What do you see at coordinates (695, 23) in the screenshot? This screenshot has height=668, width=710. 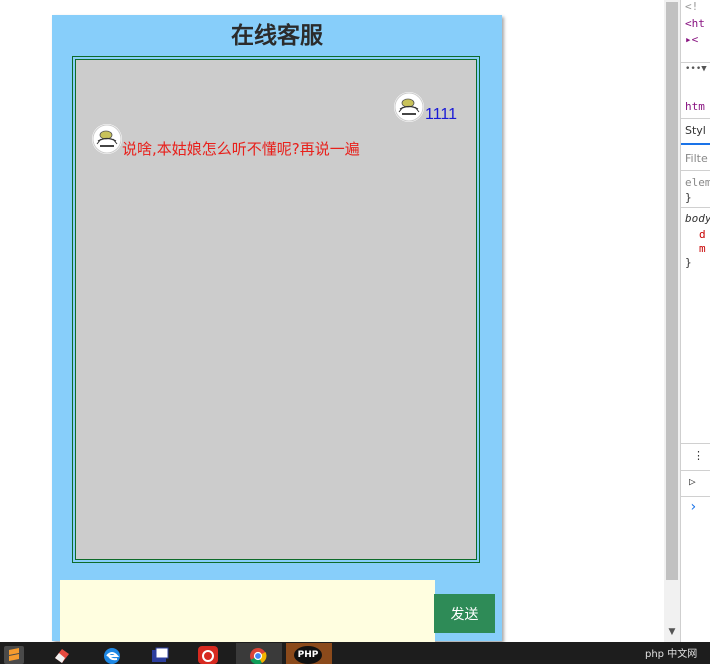 I see `devtools-line: <ht` at bounding box center [695, 23].